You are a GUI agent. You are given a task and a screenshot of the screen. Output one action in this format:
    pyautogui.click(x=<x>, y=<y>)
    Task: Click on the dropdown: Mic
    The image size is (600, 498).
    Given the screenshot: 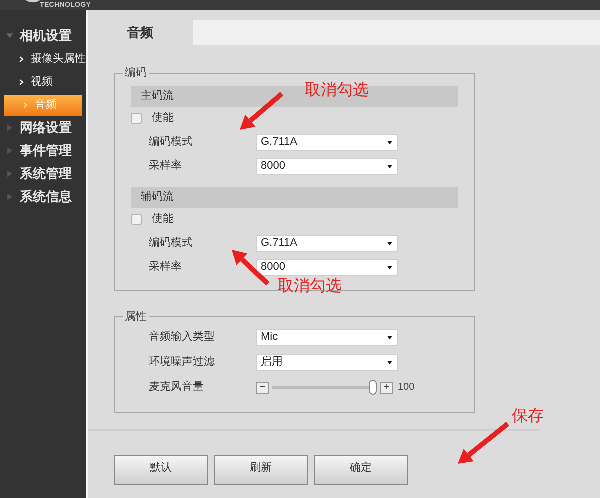 What is the action you would take?
    pyautogui.click(x=327, y=337)
    